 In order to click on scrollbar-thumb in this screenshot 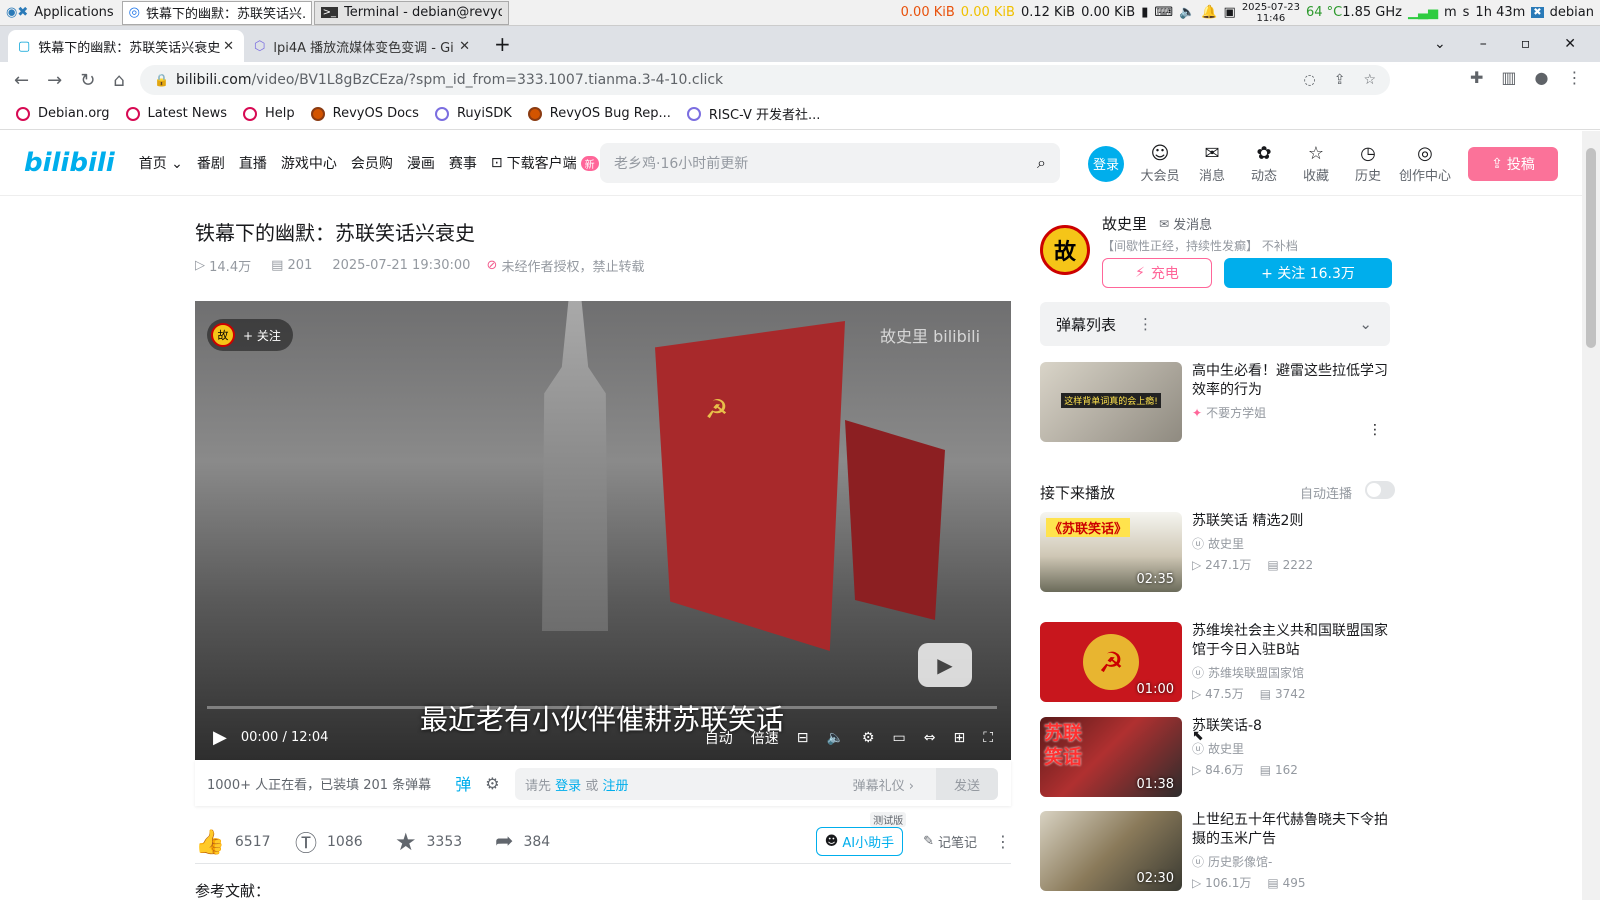, I will do `click(1591, 248)`.